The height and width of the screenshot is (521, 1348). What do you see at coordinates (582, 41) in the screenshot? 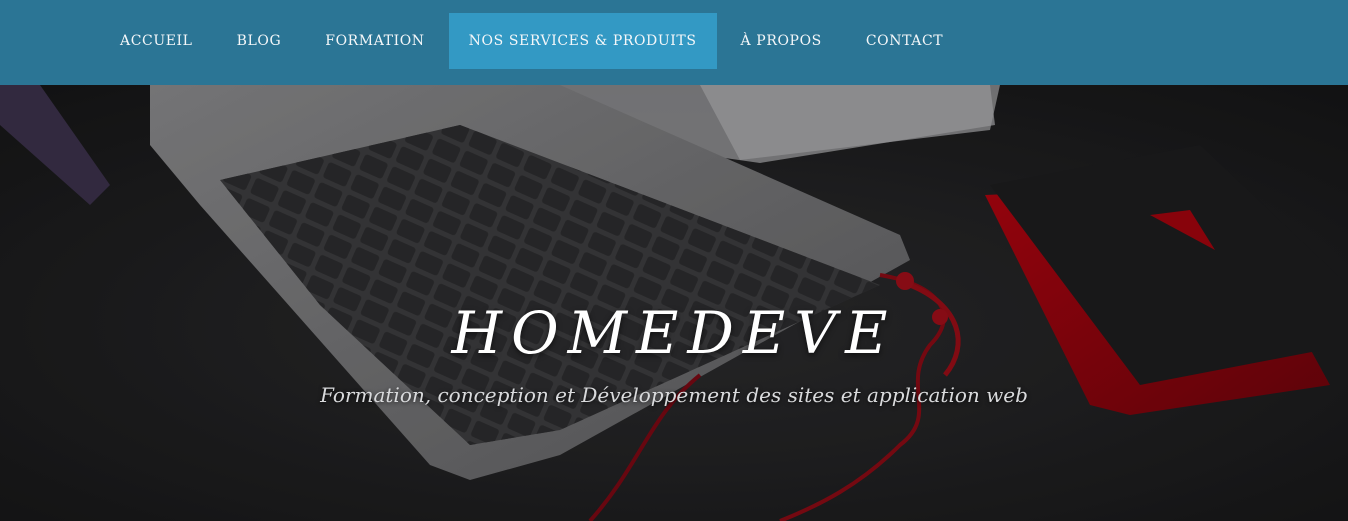
I see `nav-item-services-produits: NOS SERVICES & PRODUITS` at bounding box center [582, 41].